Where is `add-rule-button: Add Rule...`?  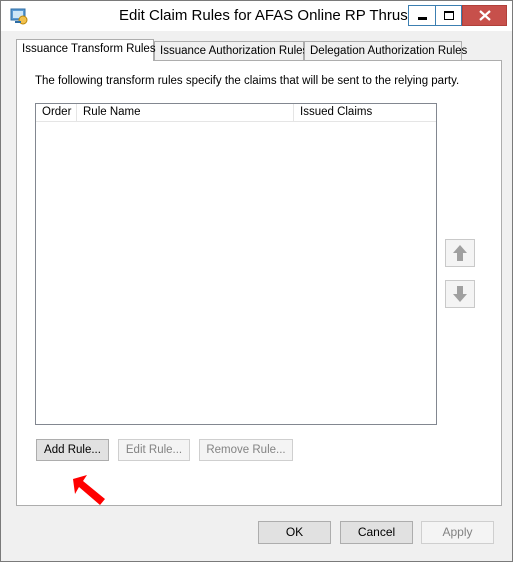 add-rule-button: Add Rule... is located at coordinates (72, 450).